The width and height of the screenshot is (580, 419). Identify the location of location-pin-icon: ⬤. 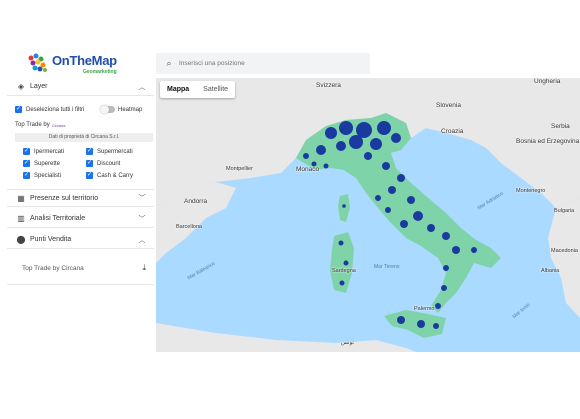
(21, 239).